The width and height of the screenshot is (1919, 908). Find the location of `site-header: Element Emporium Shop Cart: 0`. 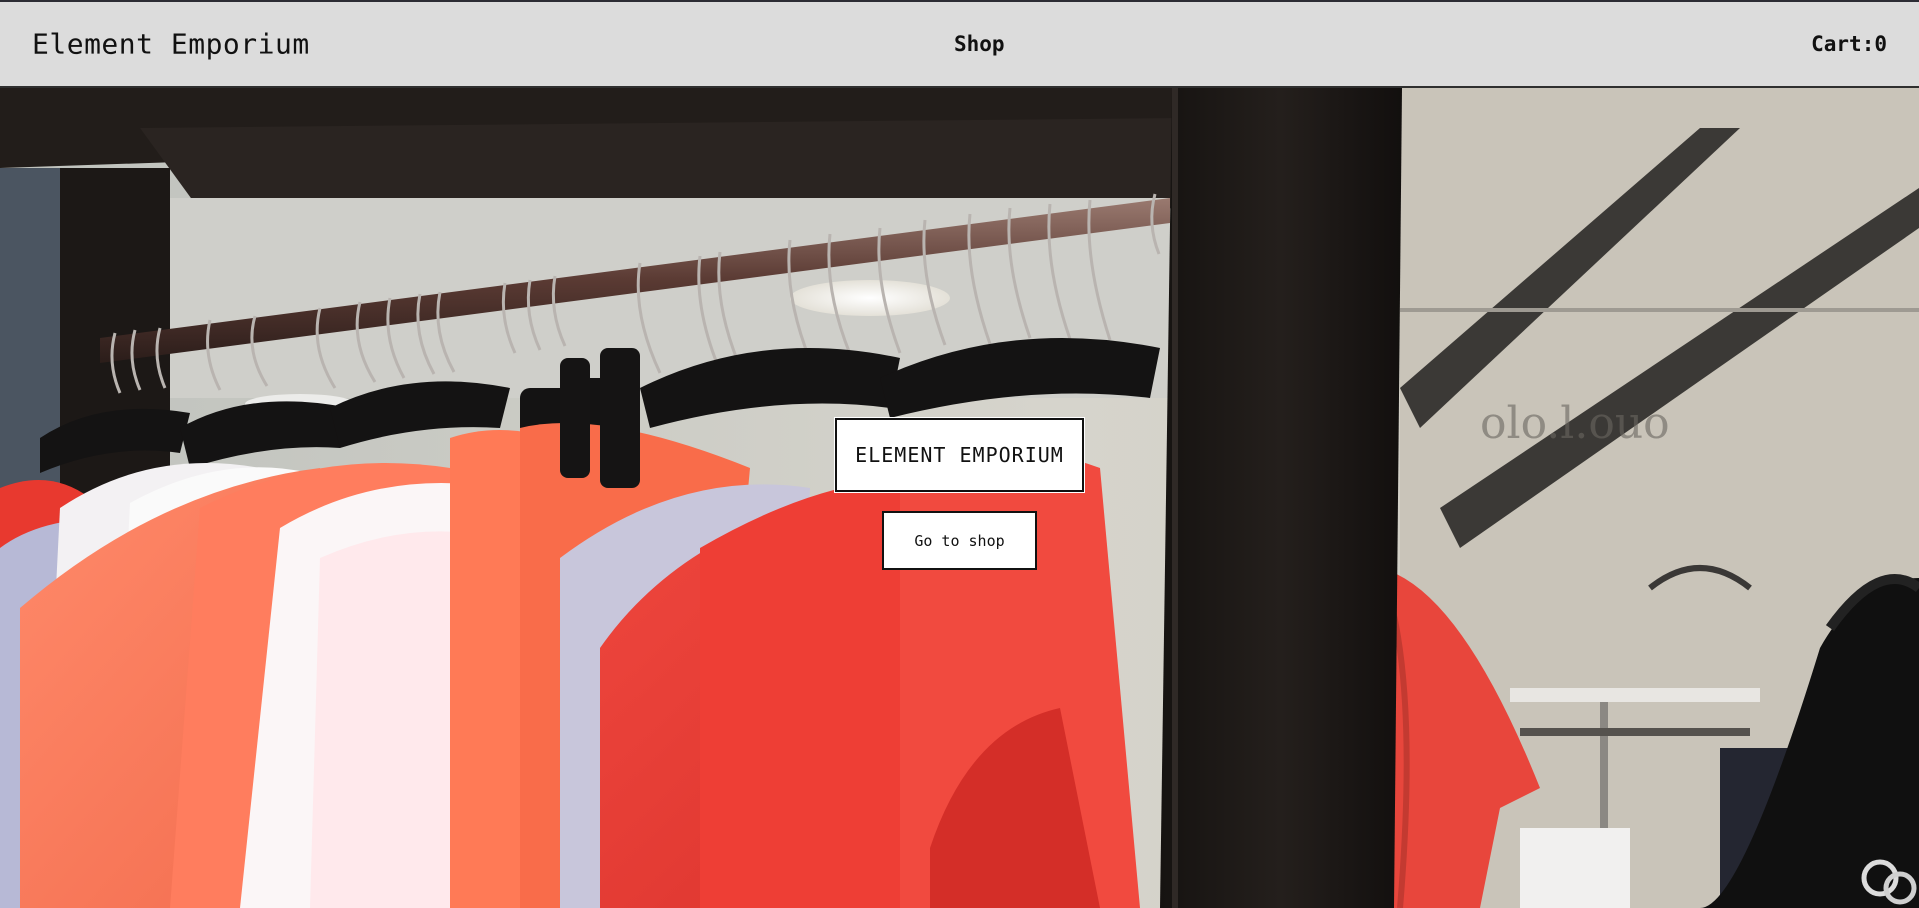

site-header: Element Emporium Shop Cart: 0 is located at coordinates (959, 44).